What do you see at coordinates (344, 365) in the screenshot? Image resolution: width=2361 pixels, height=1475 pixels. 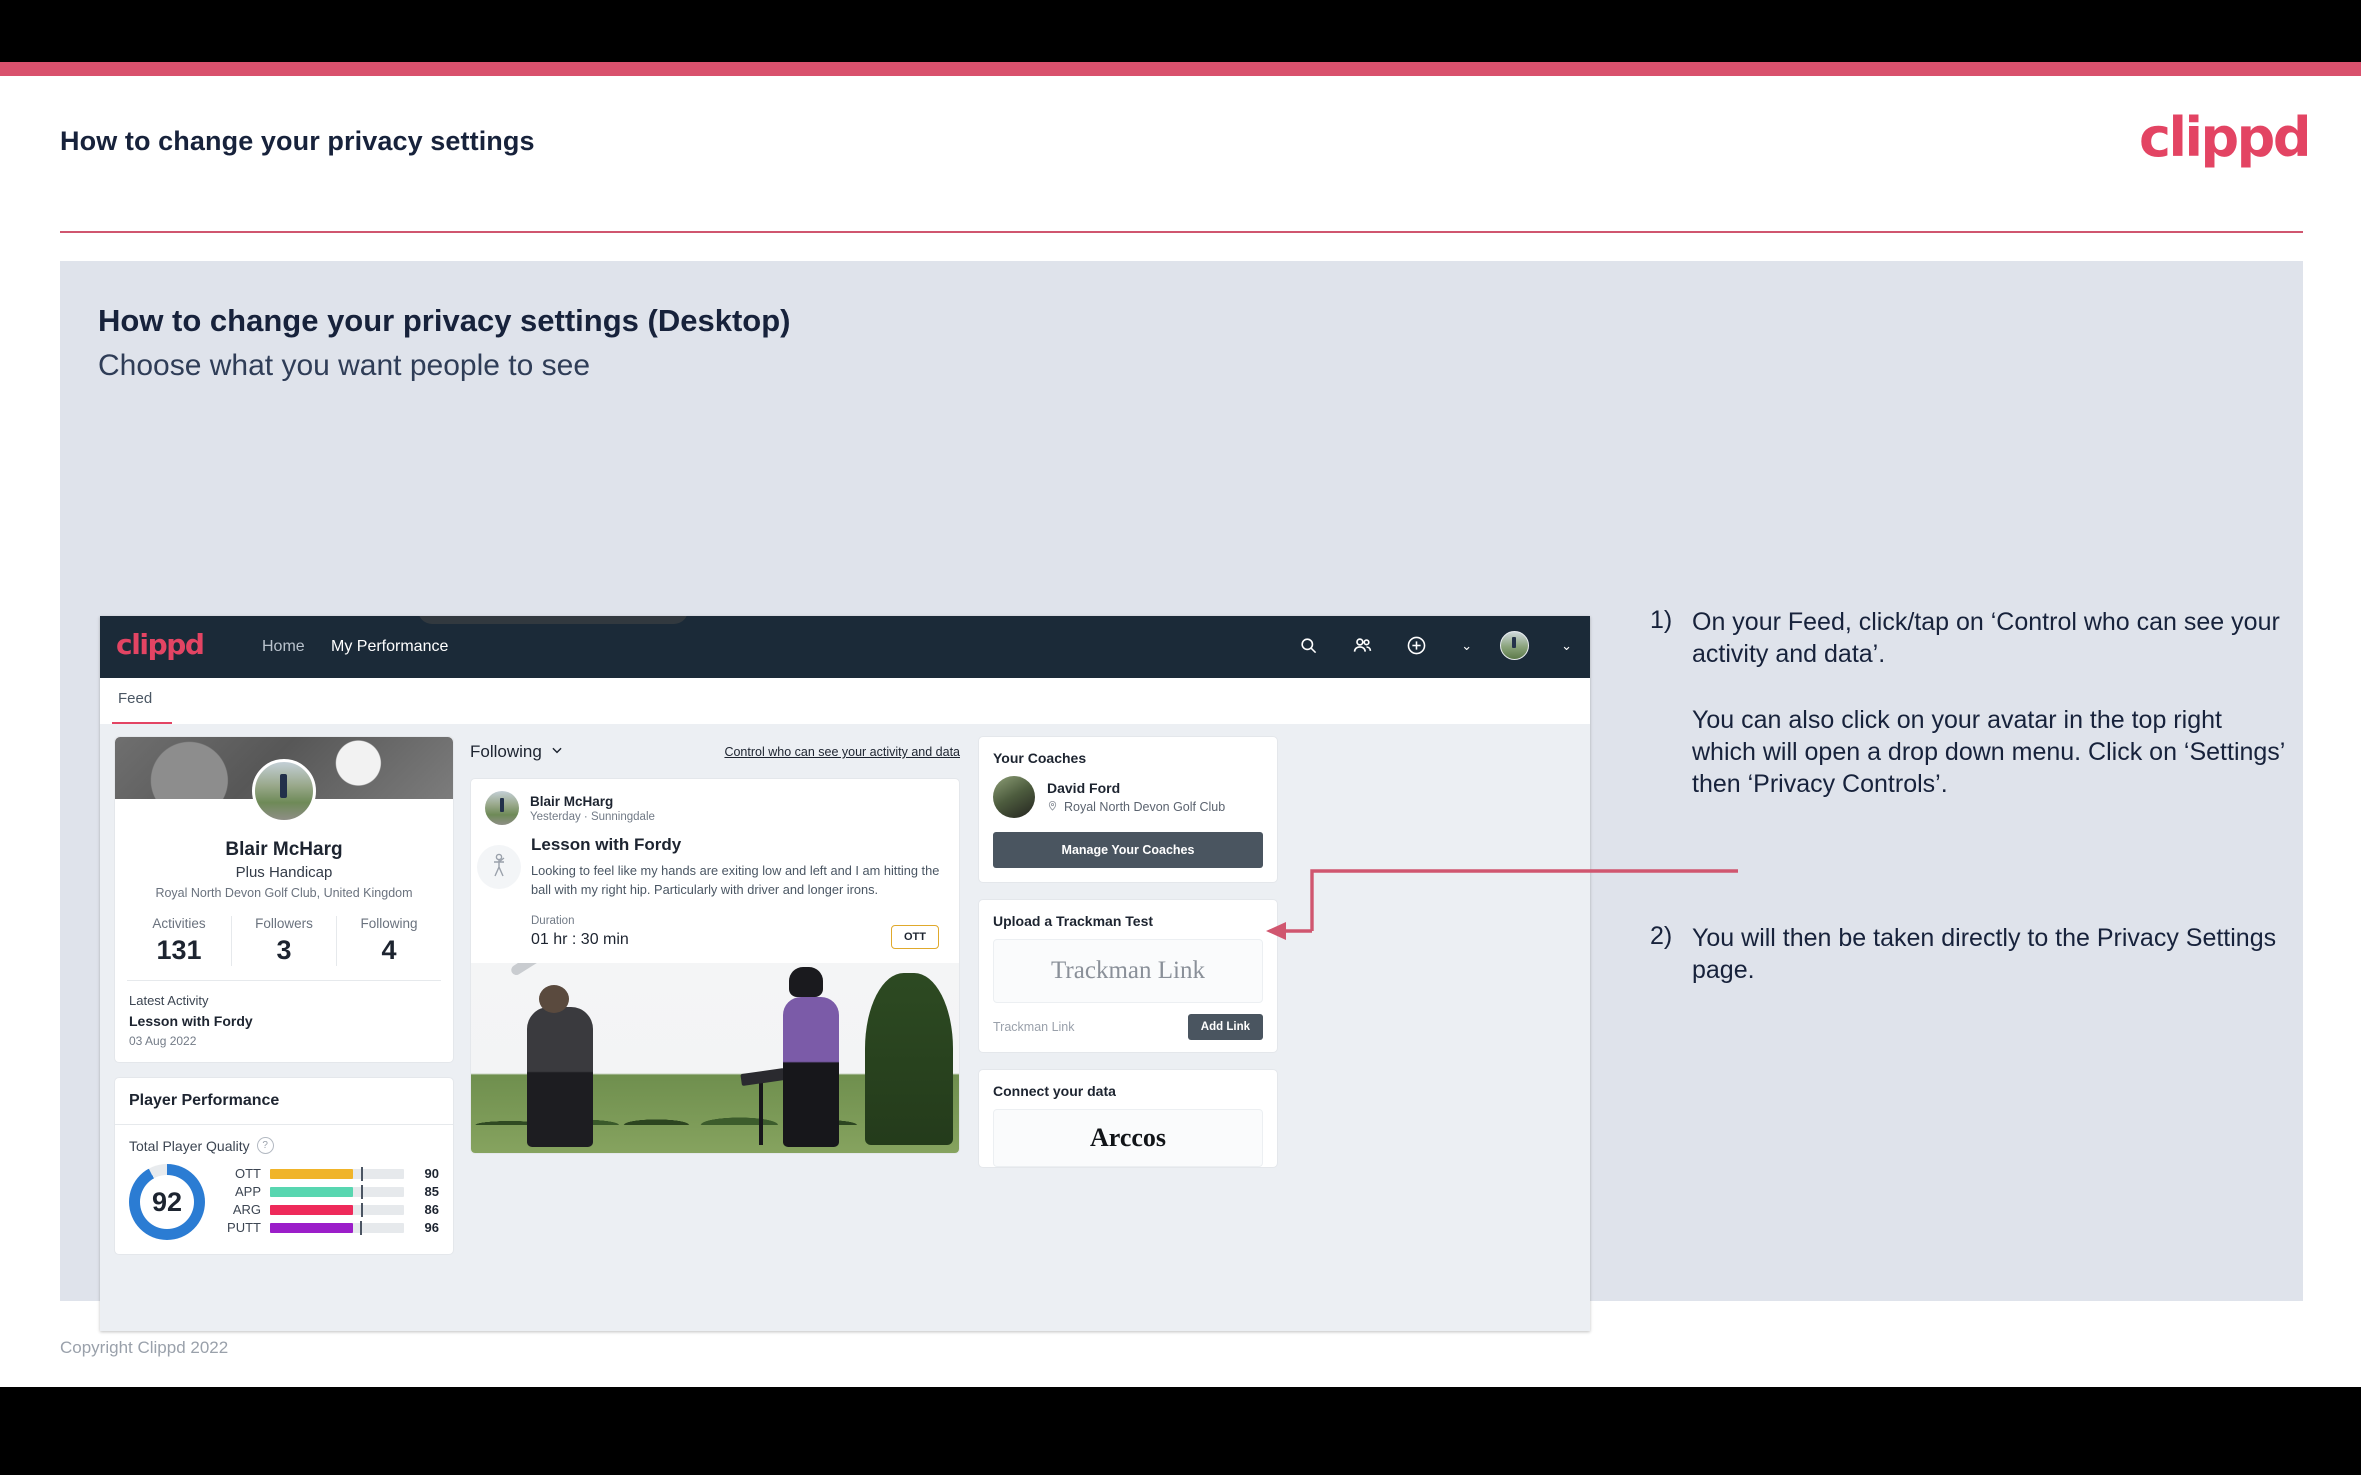 I see `page-subtitle: Choose what you want people to see` at bounding box center [344, 365].